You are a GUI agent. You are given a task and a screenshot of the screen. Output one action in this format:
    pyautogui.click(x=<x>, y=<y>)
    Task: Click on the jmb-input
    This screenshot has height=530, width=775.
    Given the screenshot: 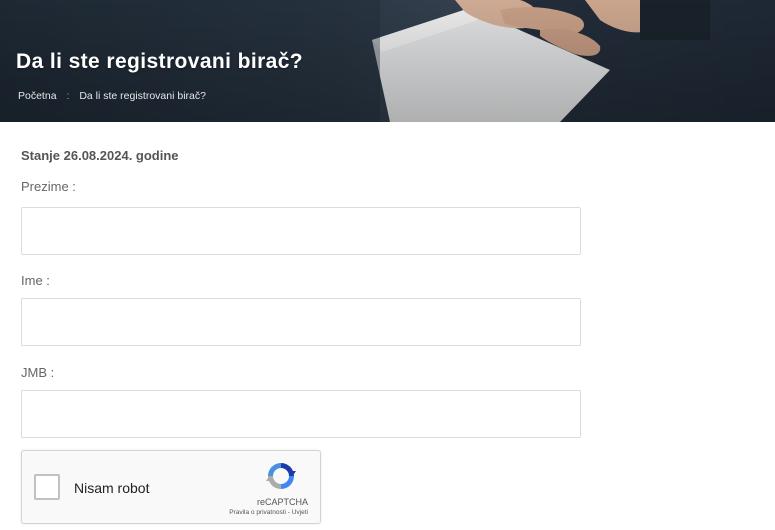 What is the action you would take?
    pyautogui.click(x=301, y=414)
    